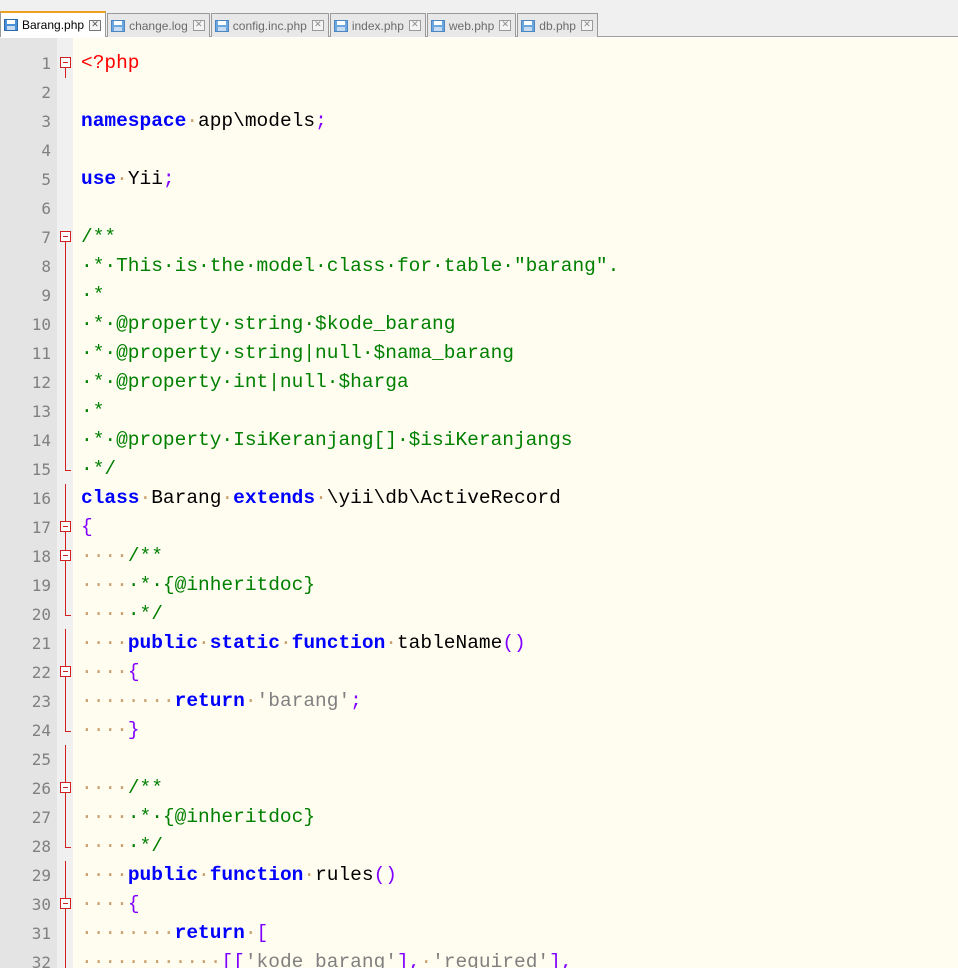 The height and width of the screenshot is (968, 958). What do you see at coordinates (122, 846) in the screenshot?
I see `code-text: ·····*/` at bounding box center [122, 846].